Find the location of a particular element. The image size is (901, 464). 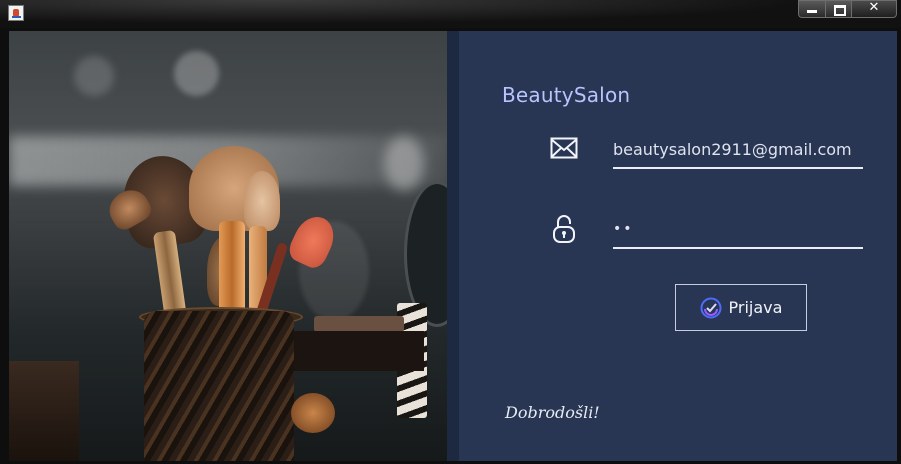

login-button-label: Prijava is located at coordinates (755, 307).